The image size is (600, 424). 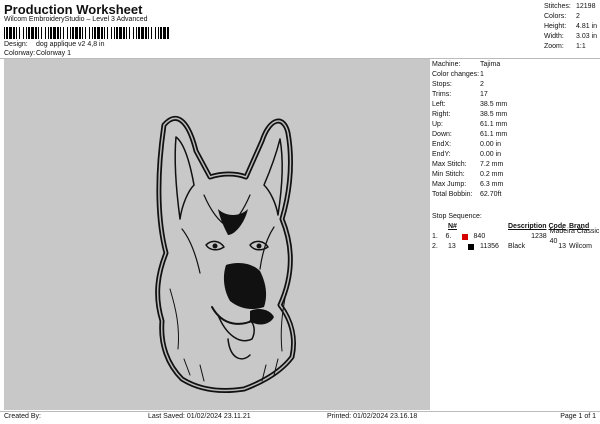 What do you see at coordinates (20, 53) in the screenshot?
I see `colorway-label: Colorway:` at bounding box center [20, 53].